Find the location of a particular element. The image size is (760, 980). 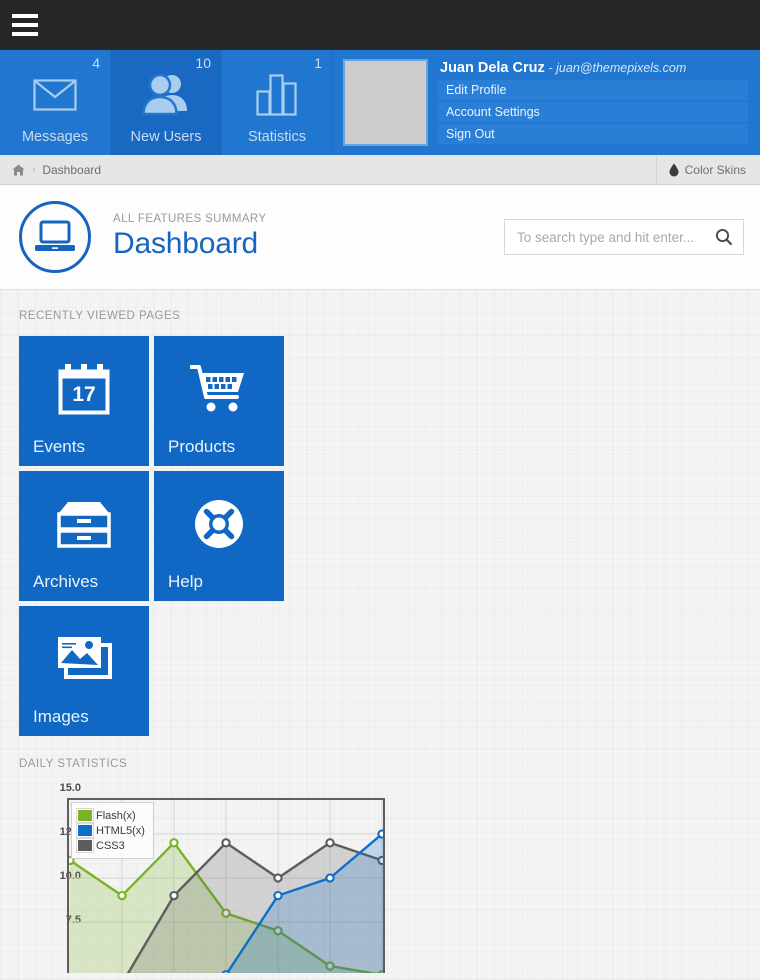

user-identity: Juan Dela Cruz - juan@themepixels.com is located at coordinates (593, 69).